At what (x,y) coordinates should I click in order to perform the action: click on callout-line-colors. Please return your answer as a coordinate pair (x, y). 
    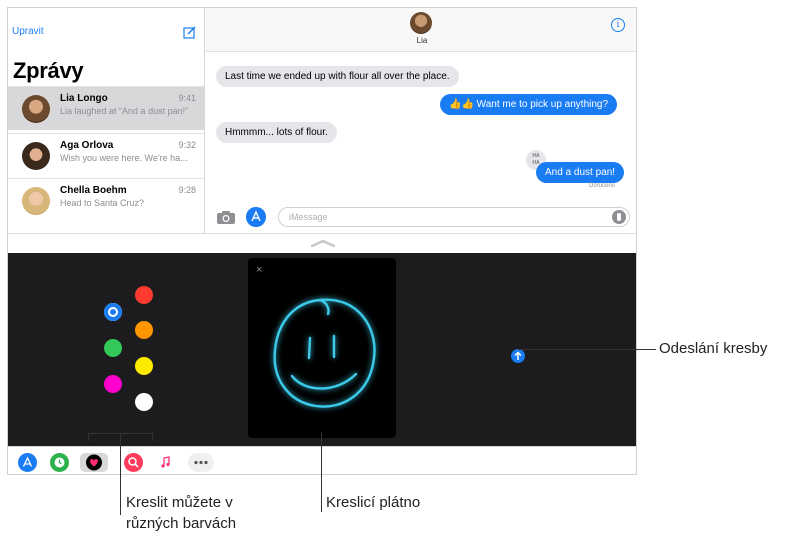
    Looking at the image, I should click on (120, 474).